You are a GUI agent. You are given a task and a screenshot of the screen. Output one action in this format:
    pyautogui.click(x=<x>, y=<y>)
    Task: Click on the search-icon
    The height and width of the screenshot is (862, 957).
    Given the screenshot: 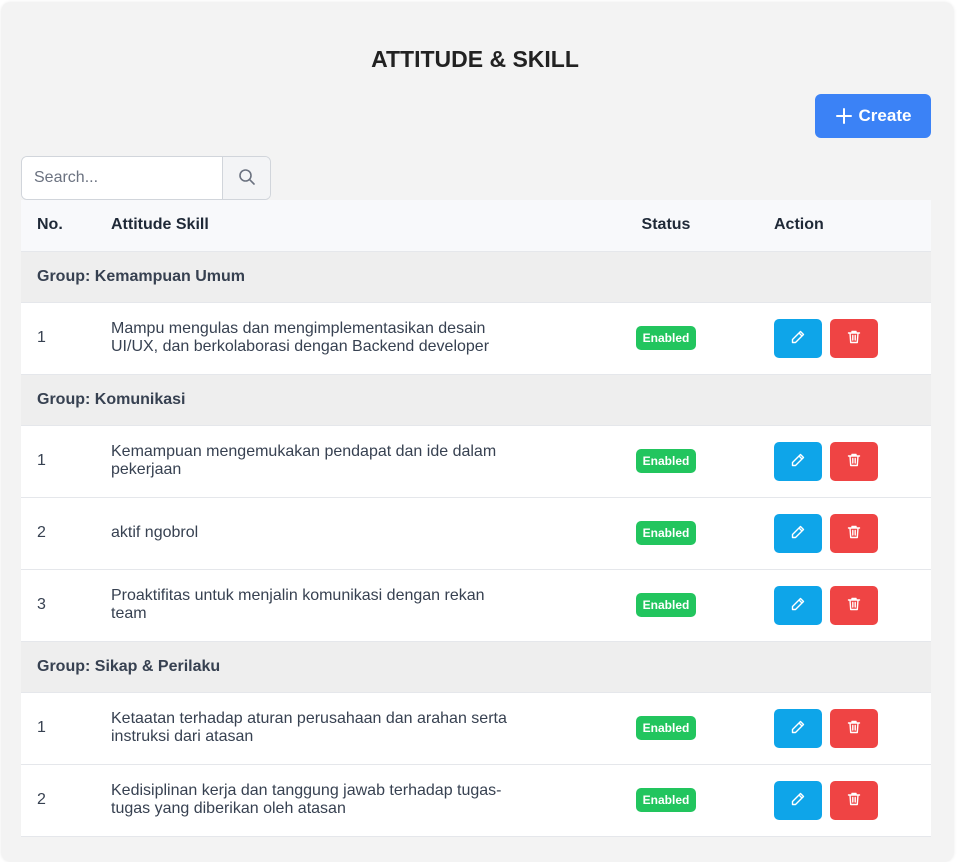 What is the action you would take?
    pyautogui.click(x=247, y=178)
    